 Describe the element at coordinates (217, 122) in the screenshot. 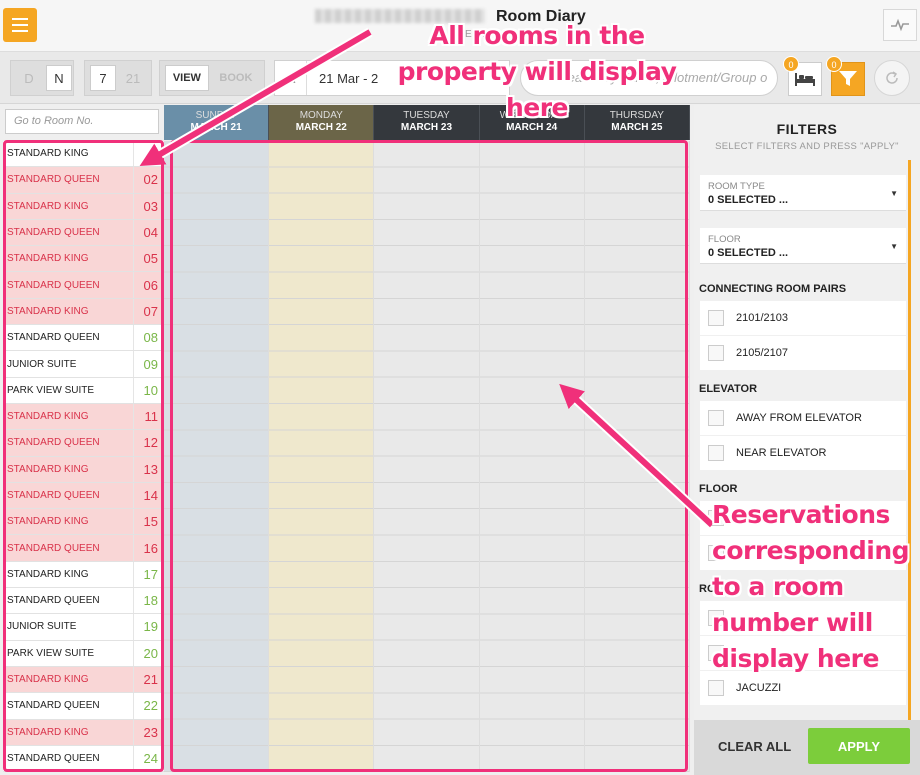

I see `day-header-sunday: SUNDAY MARCH 21` at that location.